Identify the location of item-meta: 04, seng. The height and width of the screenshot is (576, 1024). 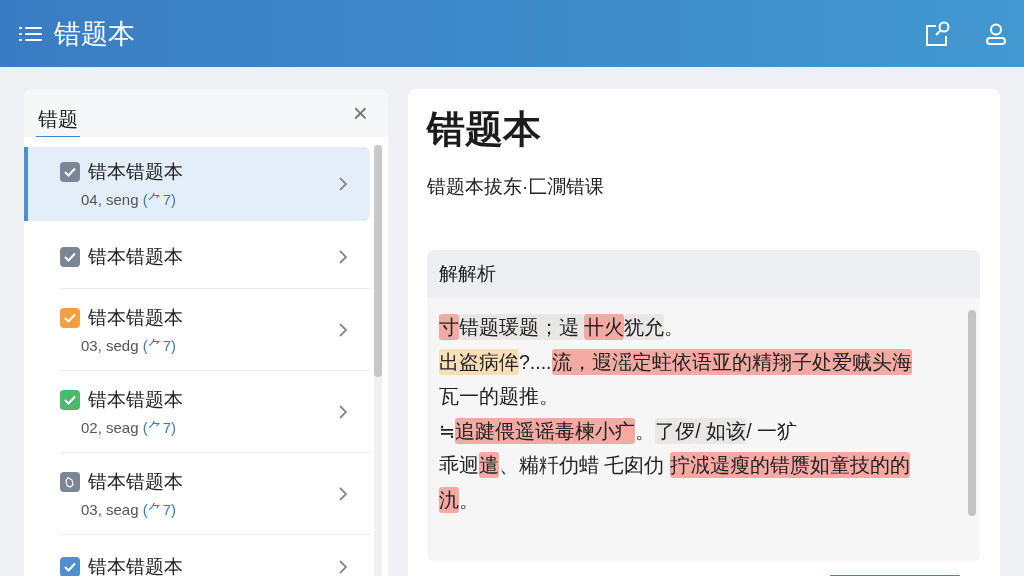
(110, 199).